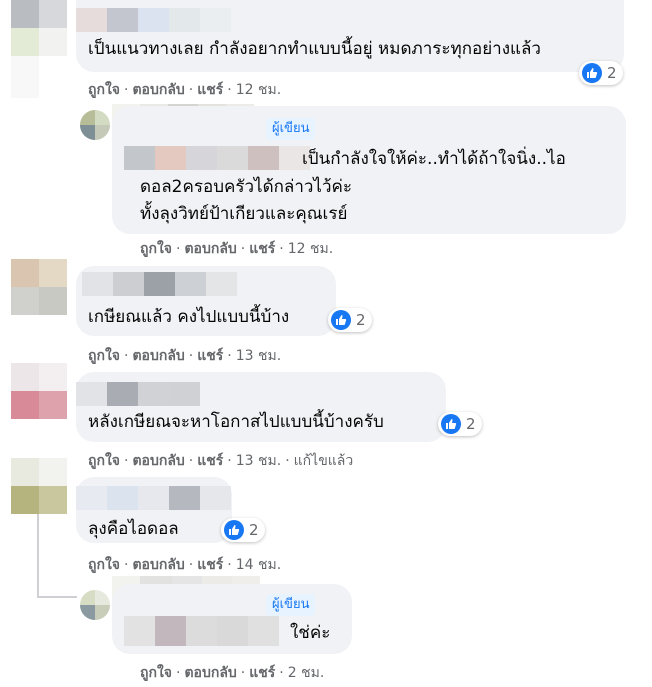 The image size is (652, 687). Describe the element at coordinates (133, 529) in the screenshot. I see `comment-text: ลุงคือไอดอล` at that location.